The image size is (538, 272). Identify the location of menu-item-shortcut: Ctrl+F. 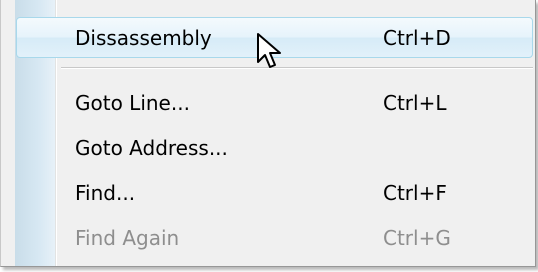
(415, 192).